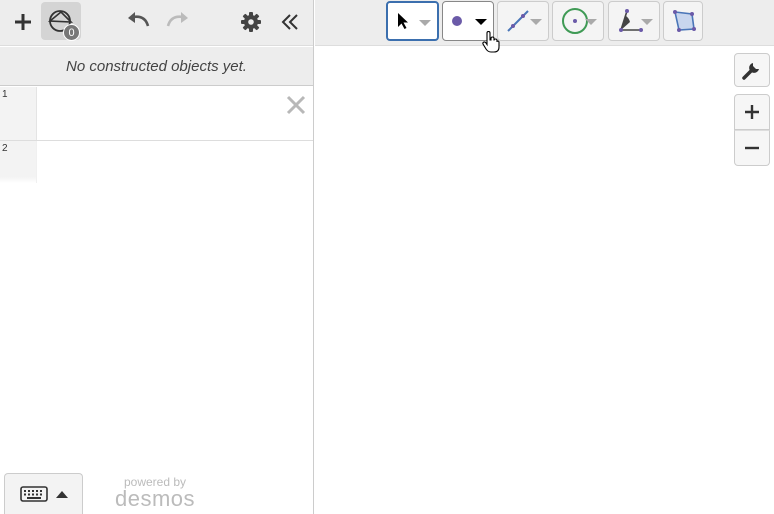 The height and width of the screenshot is (514, 774). What do you see at coordinates (18, 113) in the screenshot?
I see `expression-gutter: 1` at bounding box center [18, 113].